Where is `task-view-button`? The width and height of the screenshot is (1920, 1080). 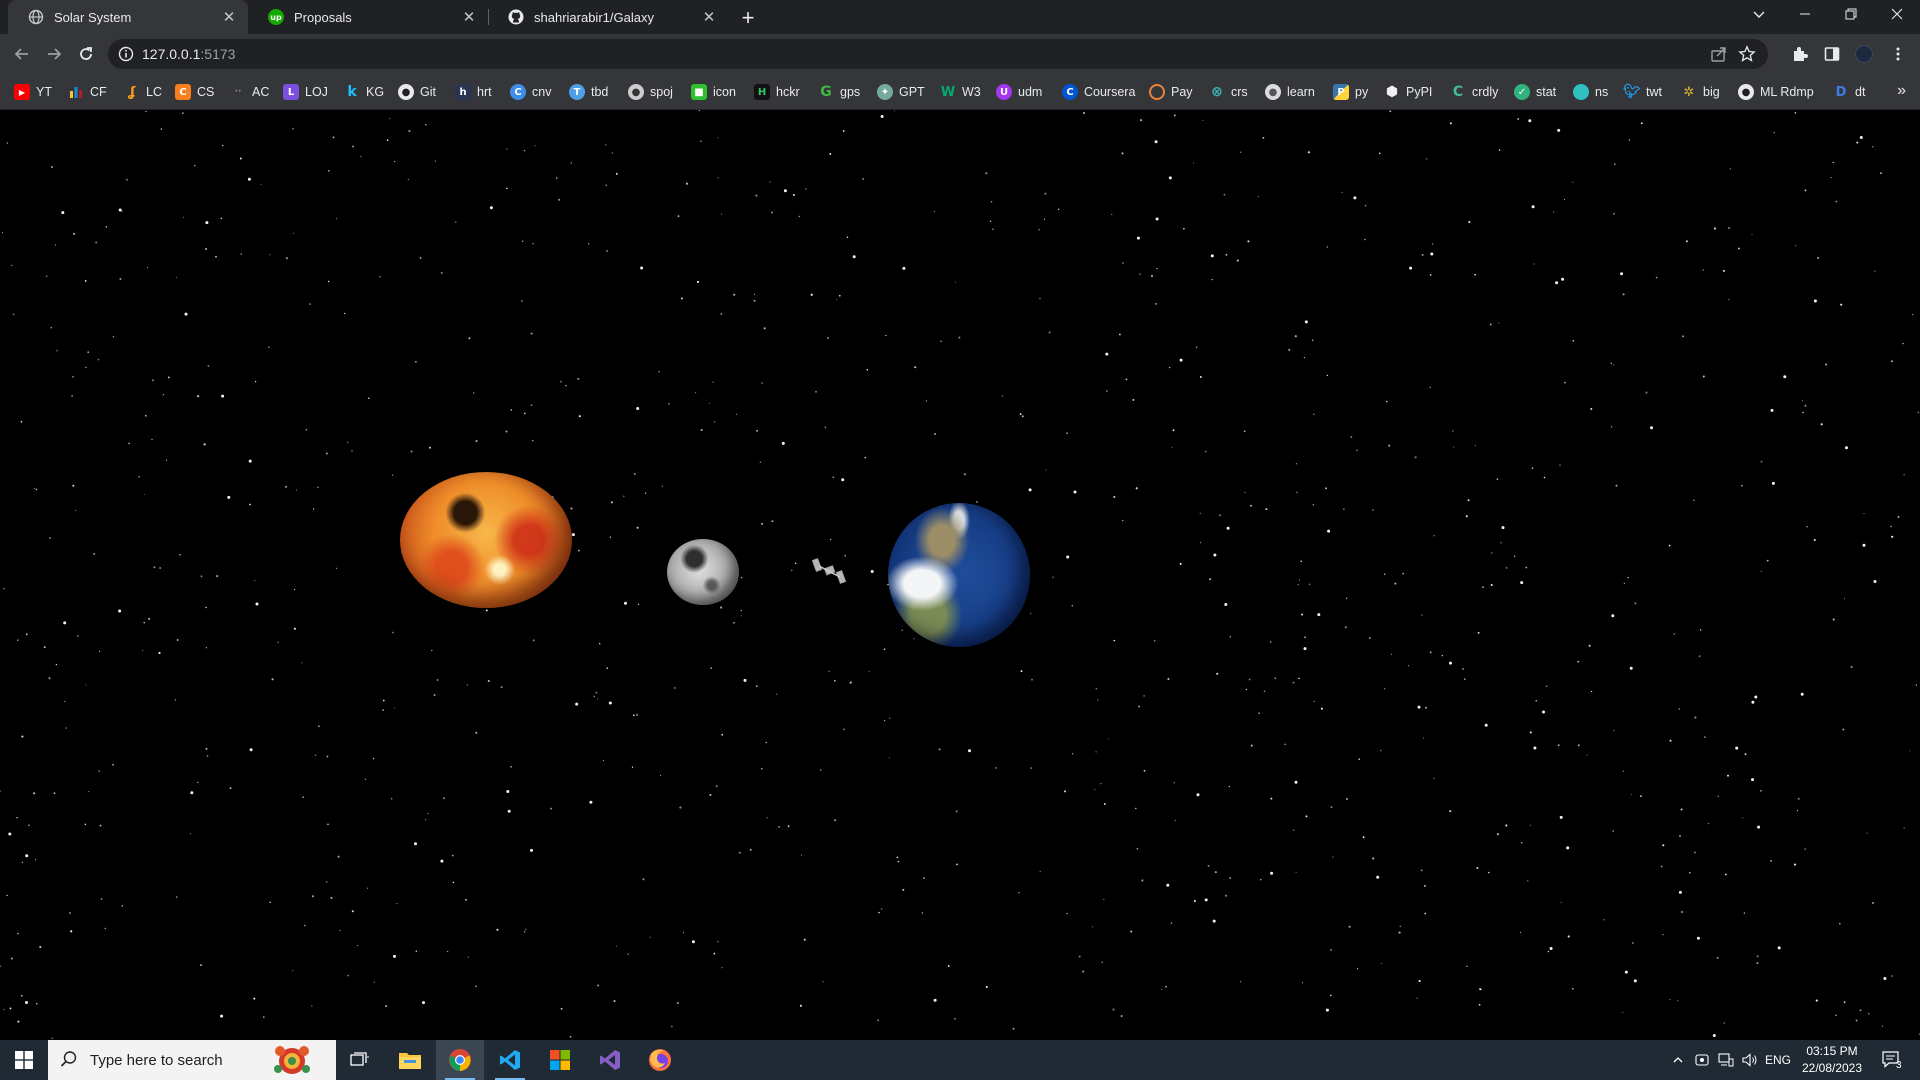 task-view-button is located at coordinates (360, 1060).